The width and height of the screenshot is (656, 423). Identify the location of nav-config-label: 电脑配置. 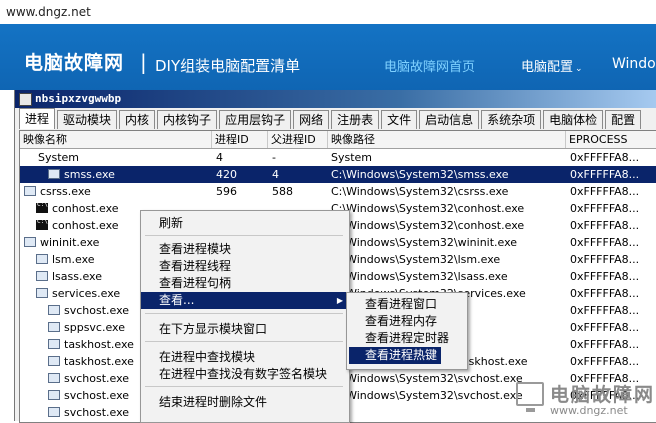
(547, 67).